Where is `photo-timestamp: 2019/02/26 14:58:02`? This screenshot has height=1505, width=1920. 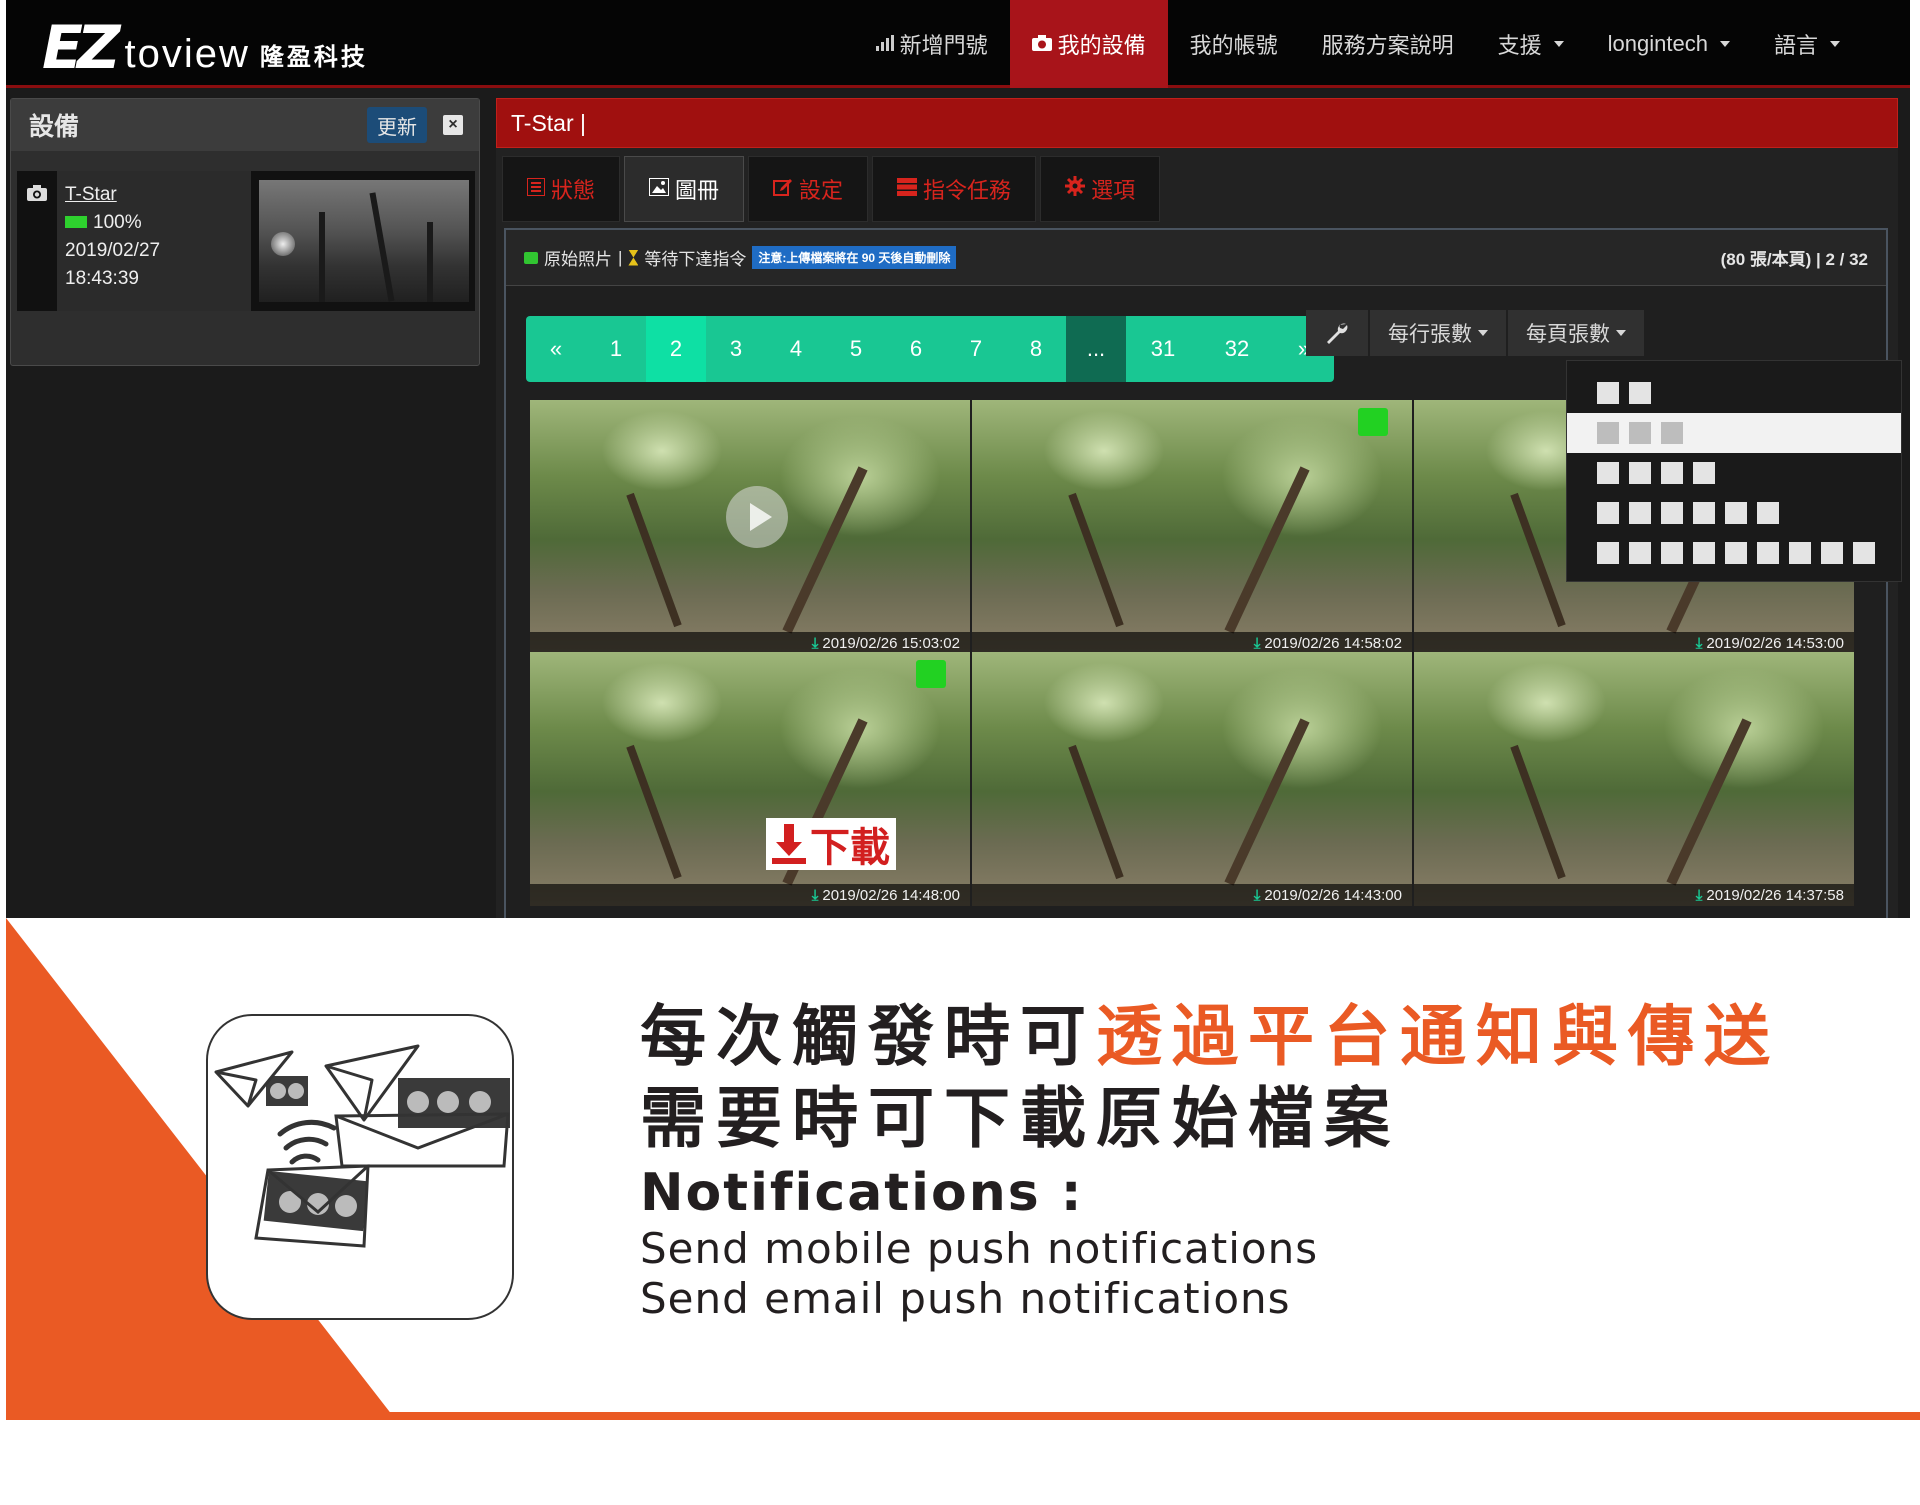 photo-timestamp: 2019/02/26 14:58:02 is located at coordinates (1333, 643).